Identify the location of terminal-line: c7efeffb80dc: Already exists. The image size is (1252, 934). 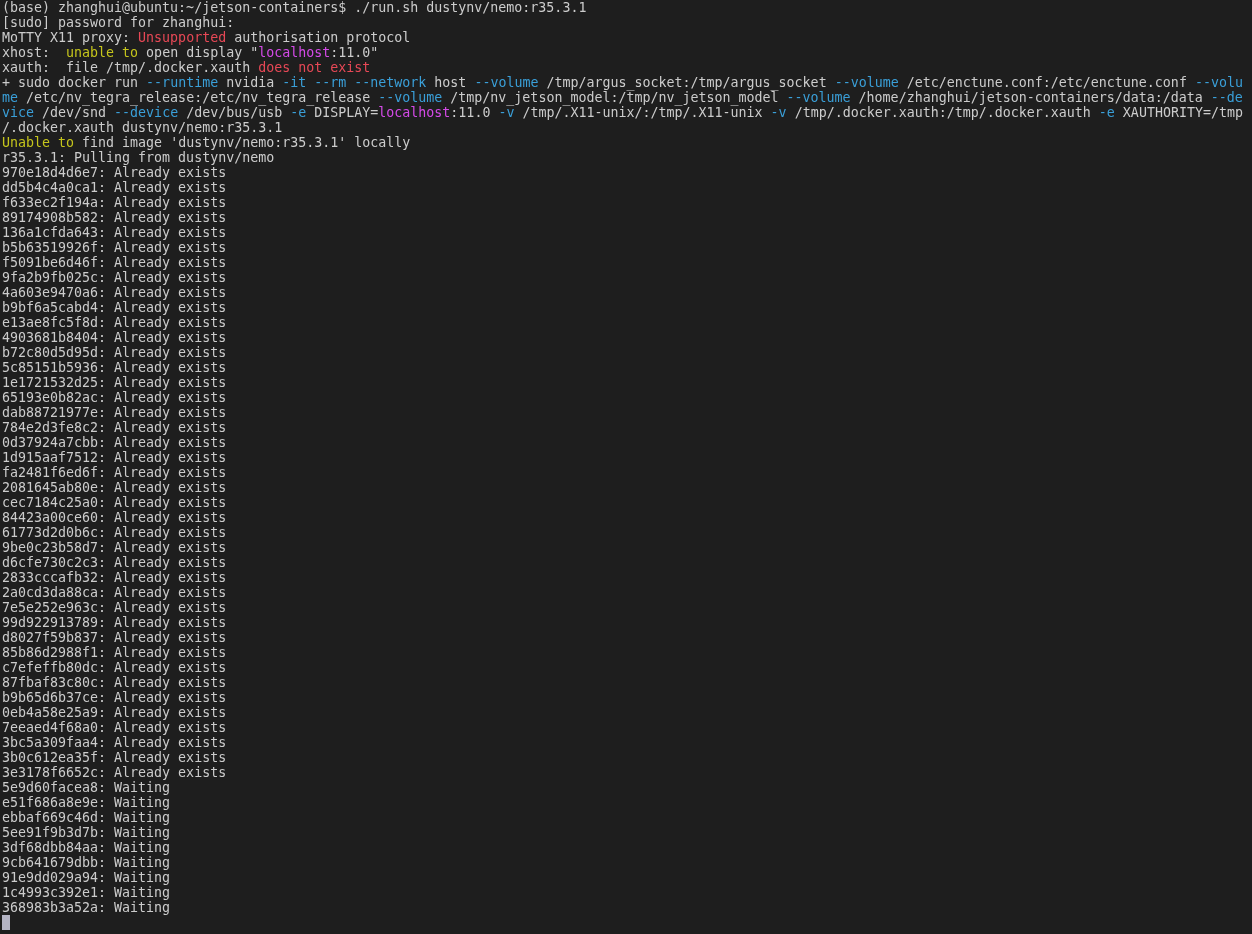
(114, 667).